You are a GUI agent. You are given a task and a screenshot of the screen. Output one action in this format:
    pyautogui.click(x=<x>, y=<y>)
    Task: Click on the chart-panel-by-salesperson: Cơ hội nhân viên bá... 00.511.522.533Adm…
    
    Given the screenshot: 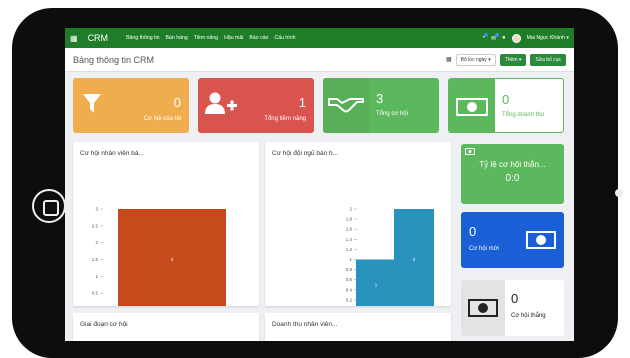 What is the action you would take?
    pyautogui.click(x=166, y=224)
    